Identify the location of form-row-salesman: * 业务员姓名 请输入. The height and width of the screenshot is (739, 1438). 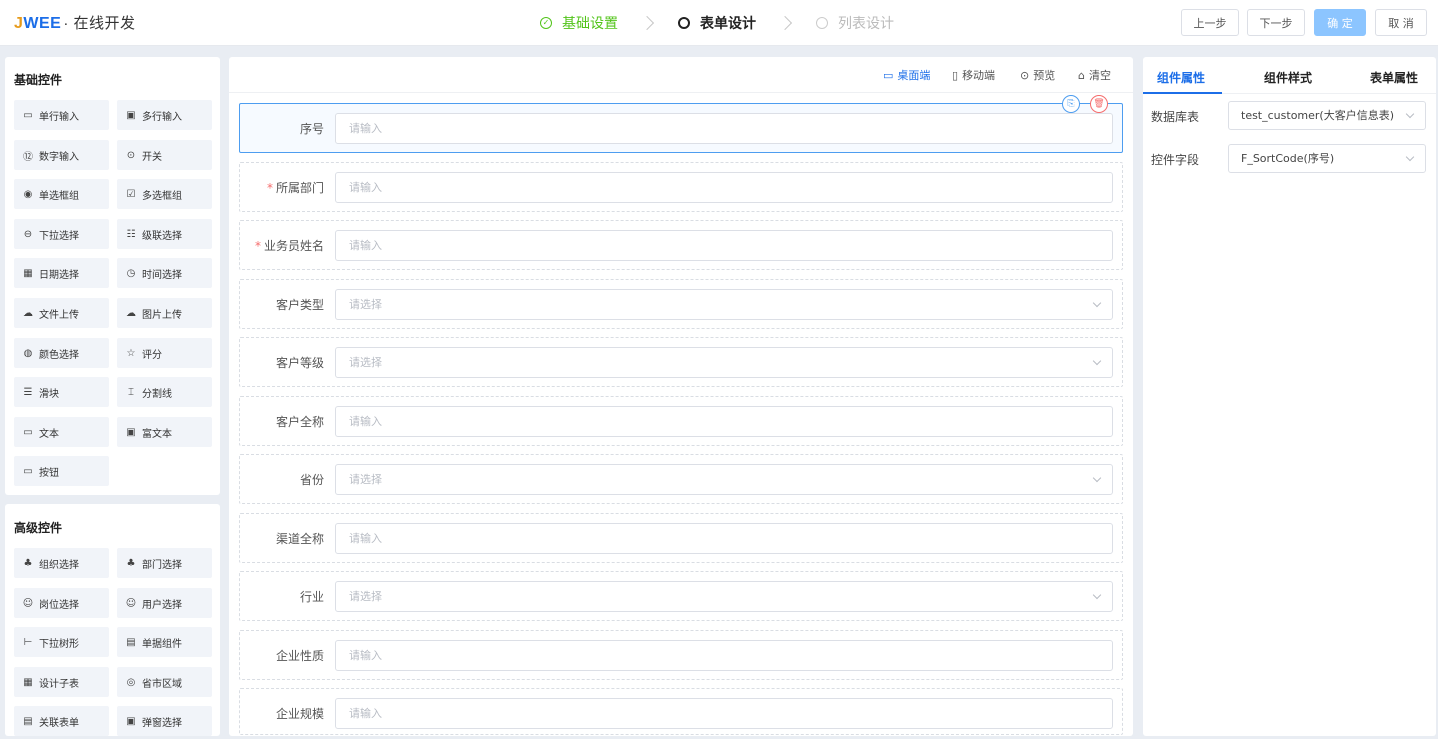
(681, 245).